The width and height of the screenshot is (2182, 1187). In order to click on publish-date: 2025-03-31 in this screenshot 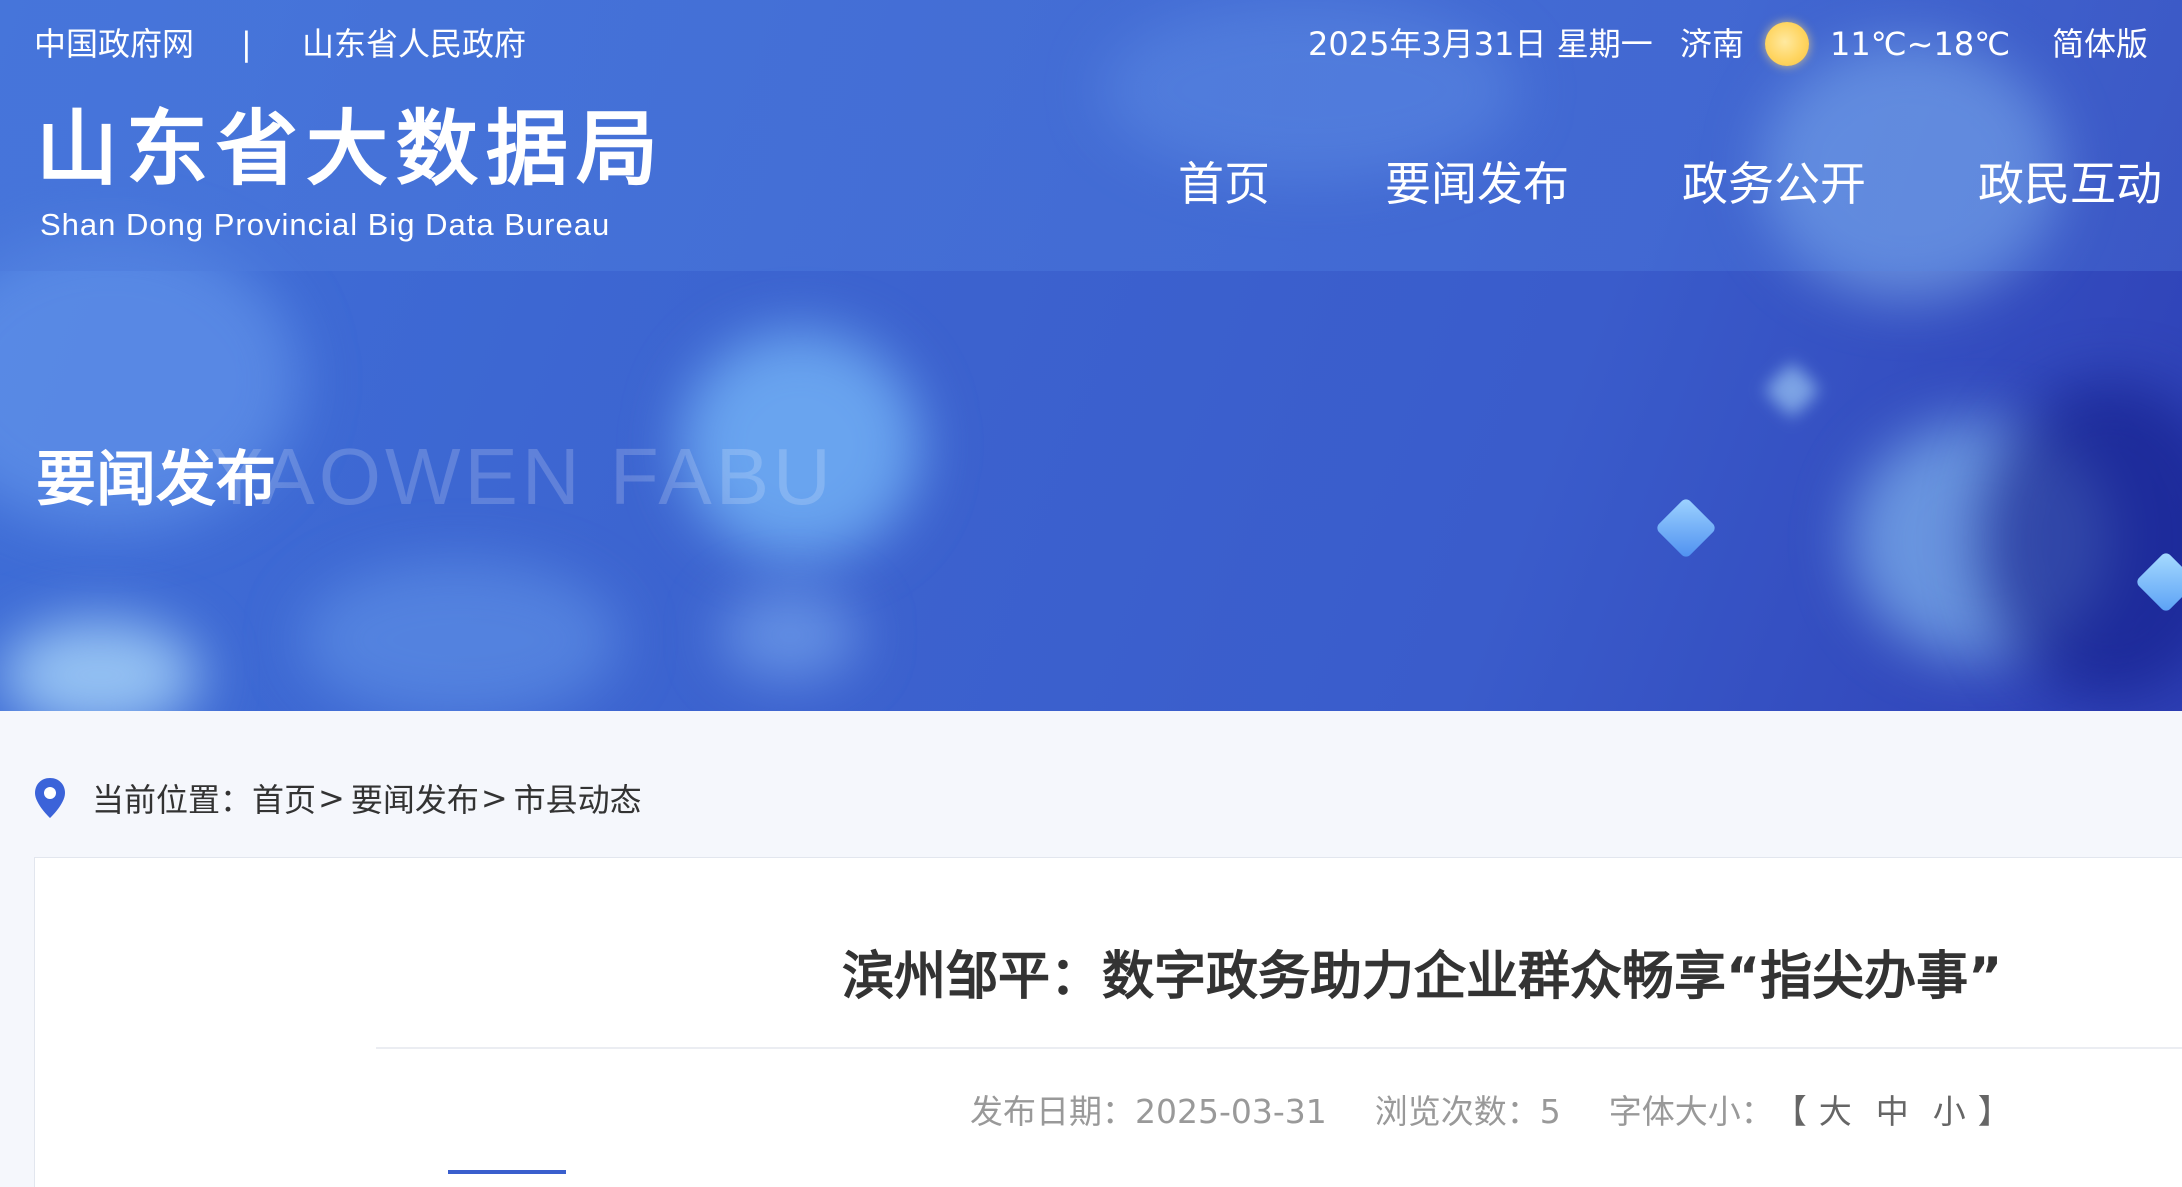, I will do `click(1231, 1111)`.